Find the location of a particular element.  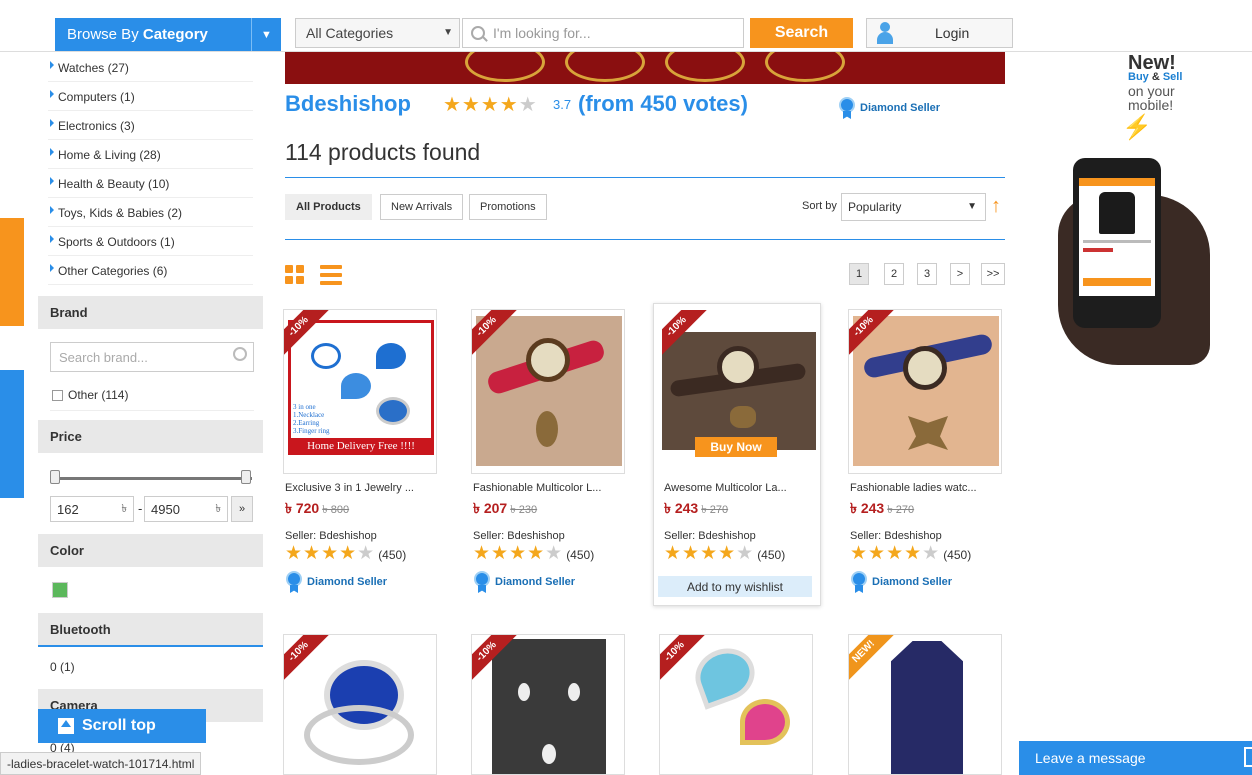

tab-new-arrivals: New Arrivals is located at coordinates (422, 207).